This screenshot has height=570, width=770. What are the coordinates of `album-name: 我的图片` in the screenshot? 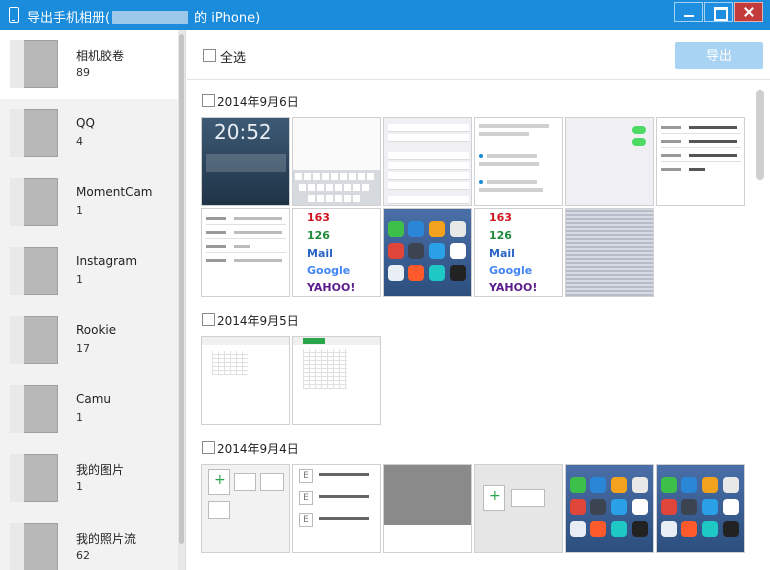 It's located at (100, 470).